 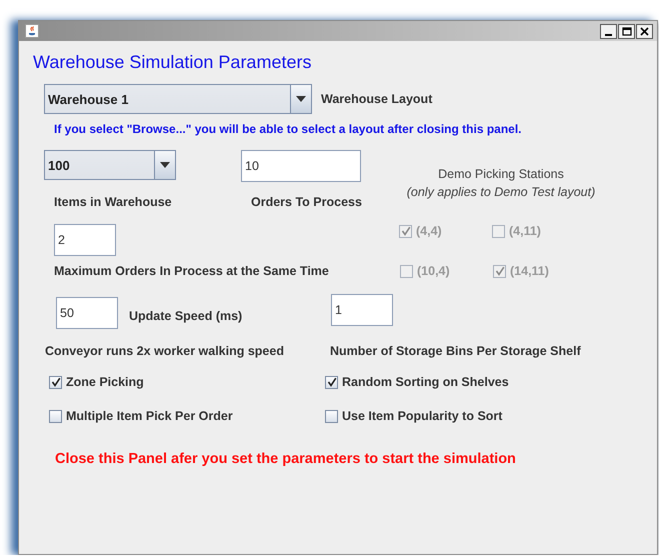 What do you see at coordinates (288, 129) in the screenshot?
I see `browse-note: If you select "Browse..." you will be able to select a layout after closing this panel.` at bounding box center [288, 129].